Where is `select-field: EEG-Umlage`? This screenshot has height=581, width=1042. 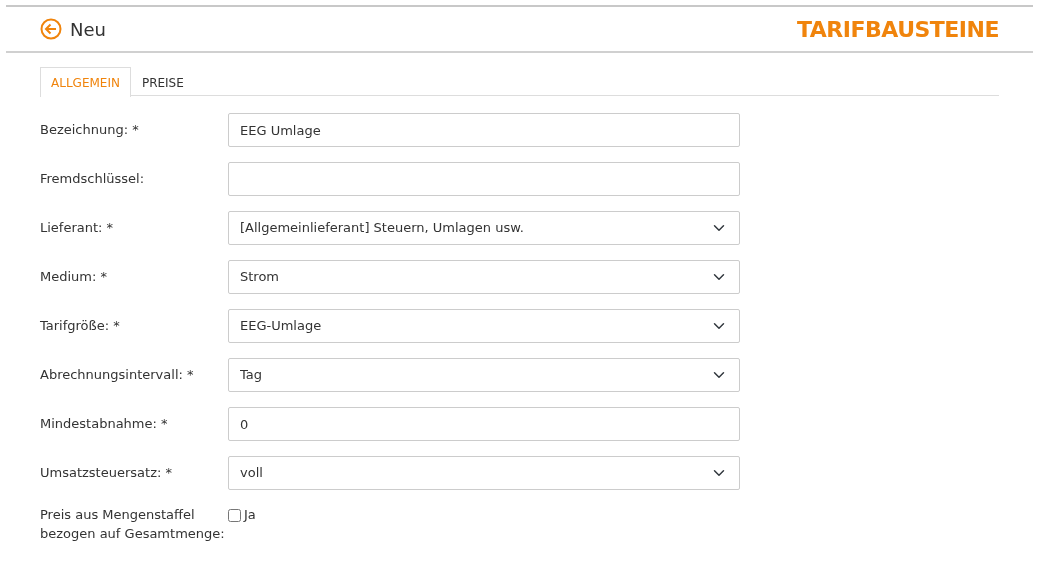
select-field: EEG-Umlage is located at coordinates (484, 326).